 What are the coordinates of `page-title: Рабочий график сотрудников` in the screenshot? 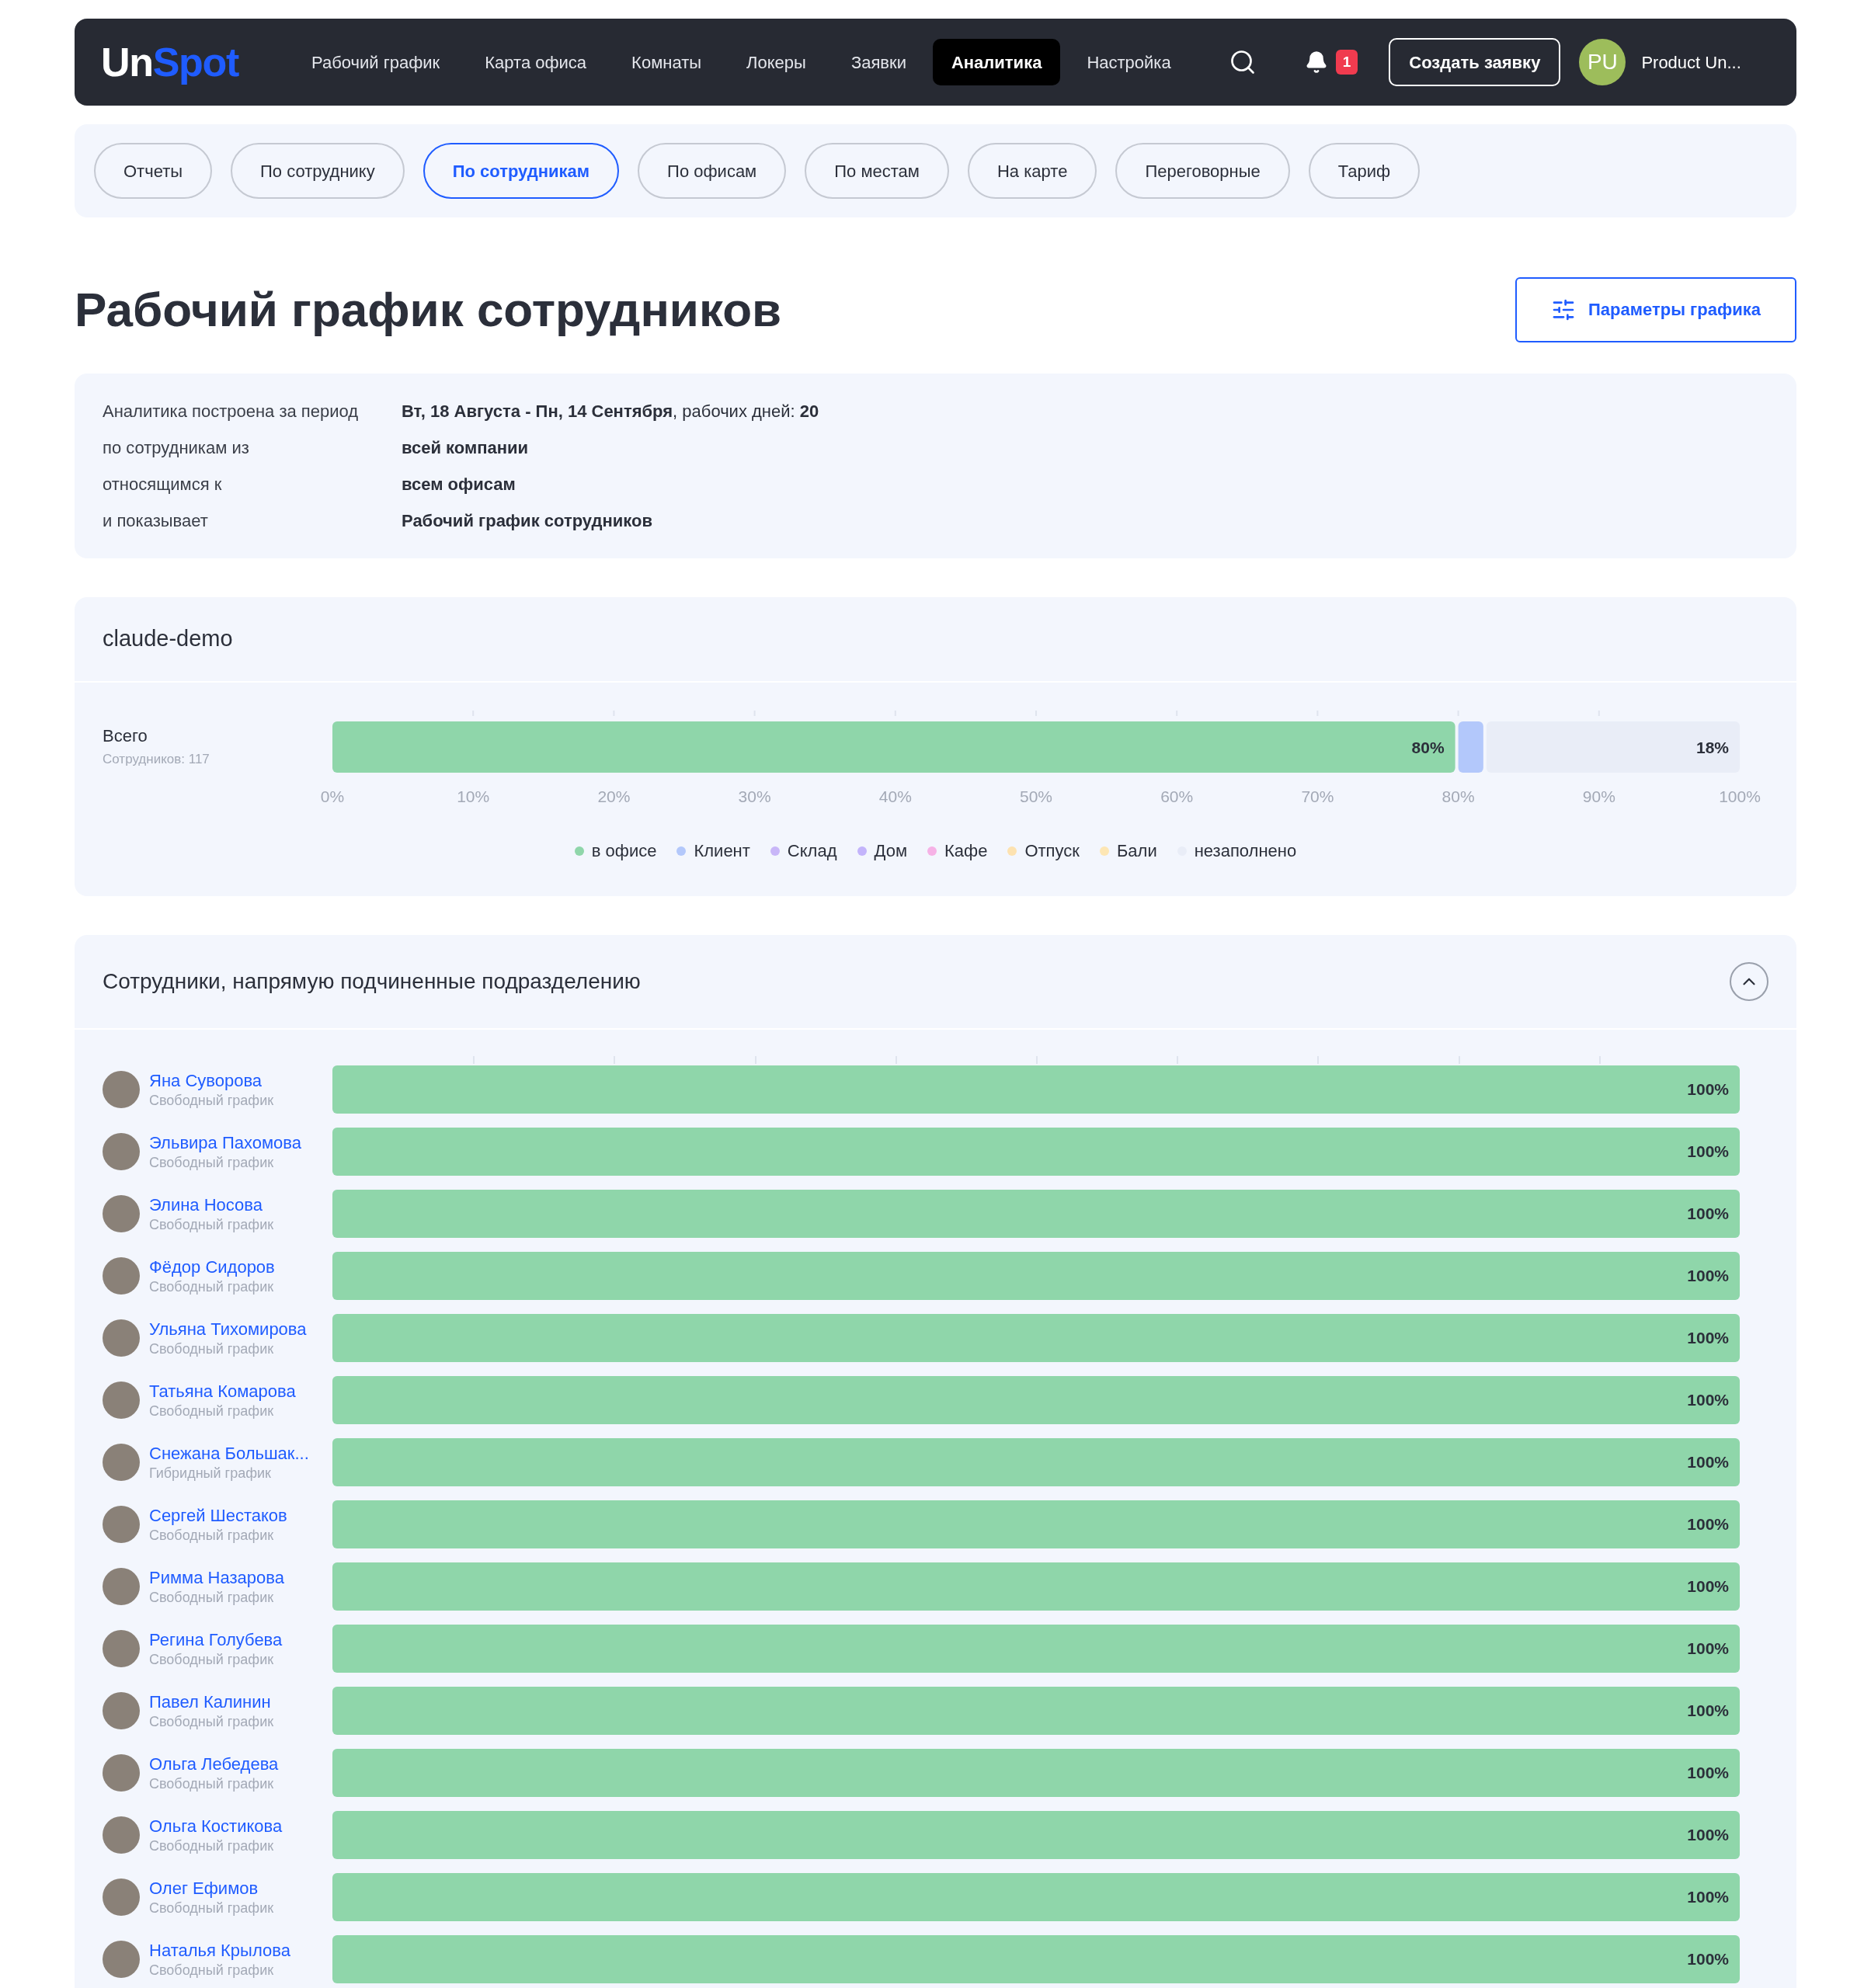 It's located at (429, 310).